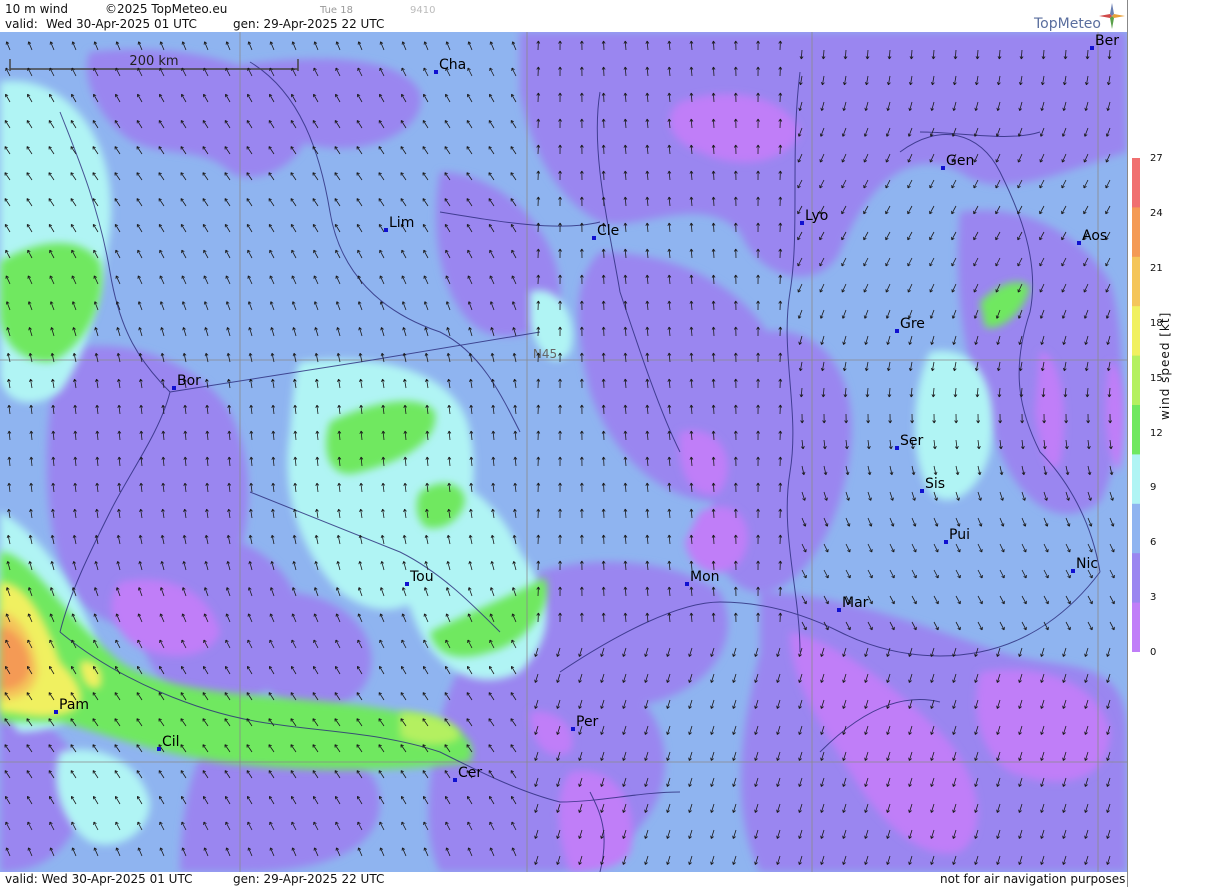  Describe the element at coordinates (1033, 879) in the screenshot. I see `disclaimer: not for air navigation purposes` at that location.